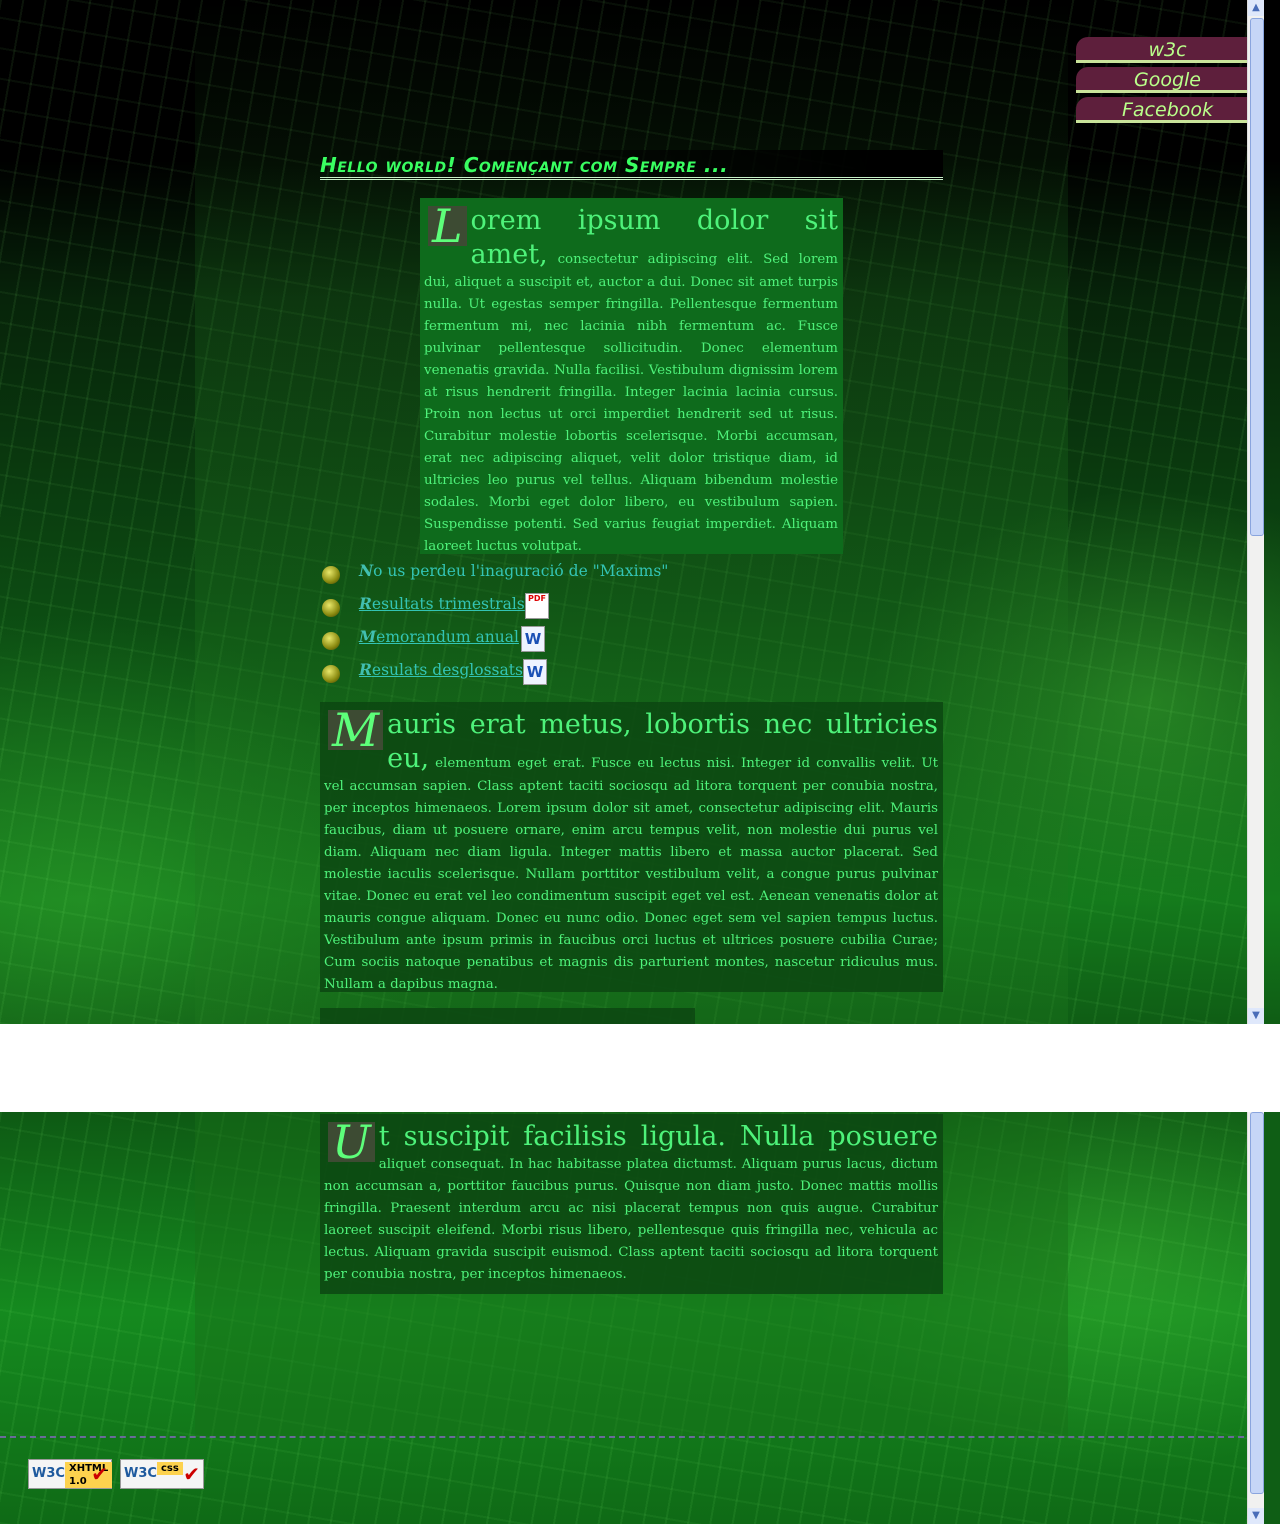 This screenshot has height=1524, width=1280. I want to click on nav-link-w3c: w3c, so click(1169, 50).